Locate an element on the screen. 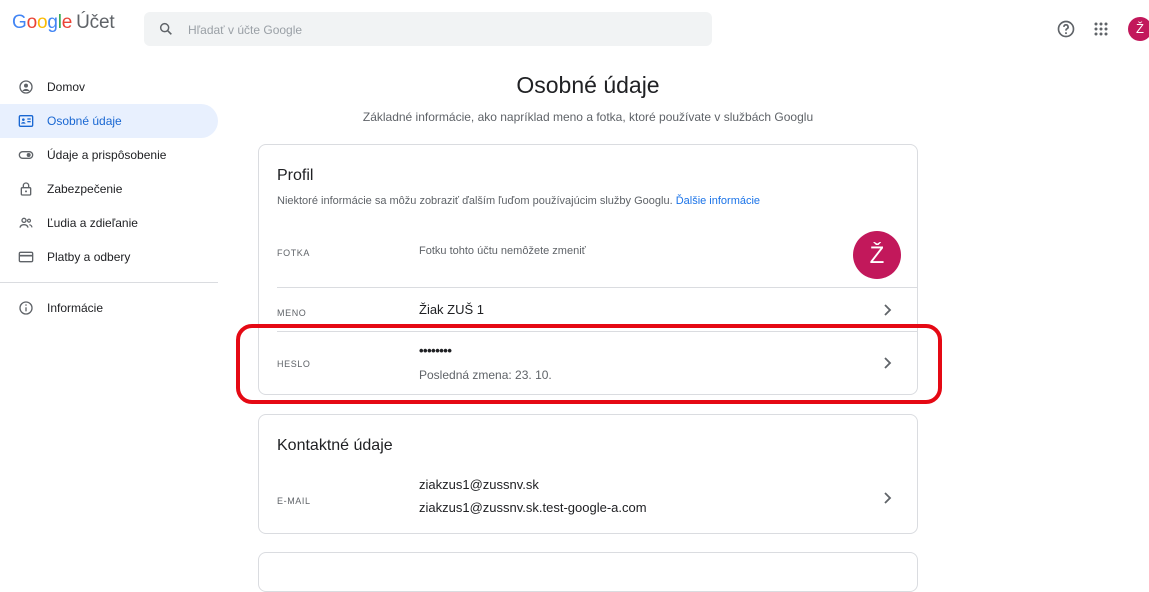 This screenshot has height=592, width=1149. sidebar-item-about: Informácie is located at coordinates (109, 308).